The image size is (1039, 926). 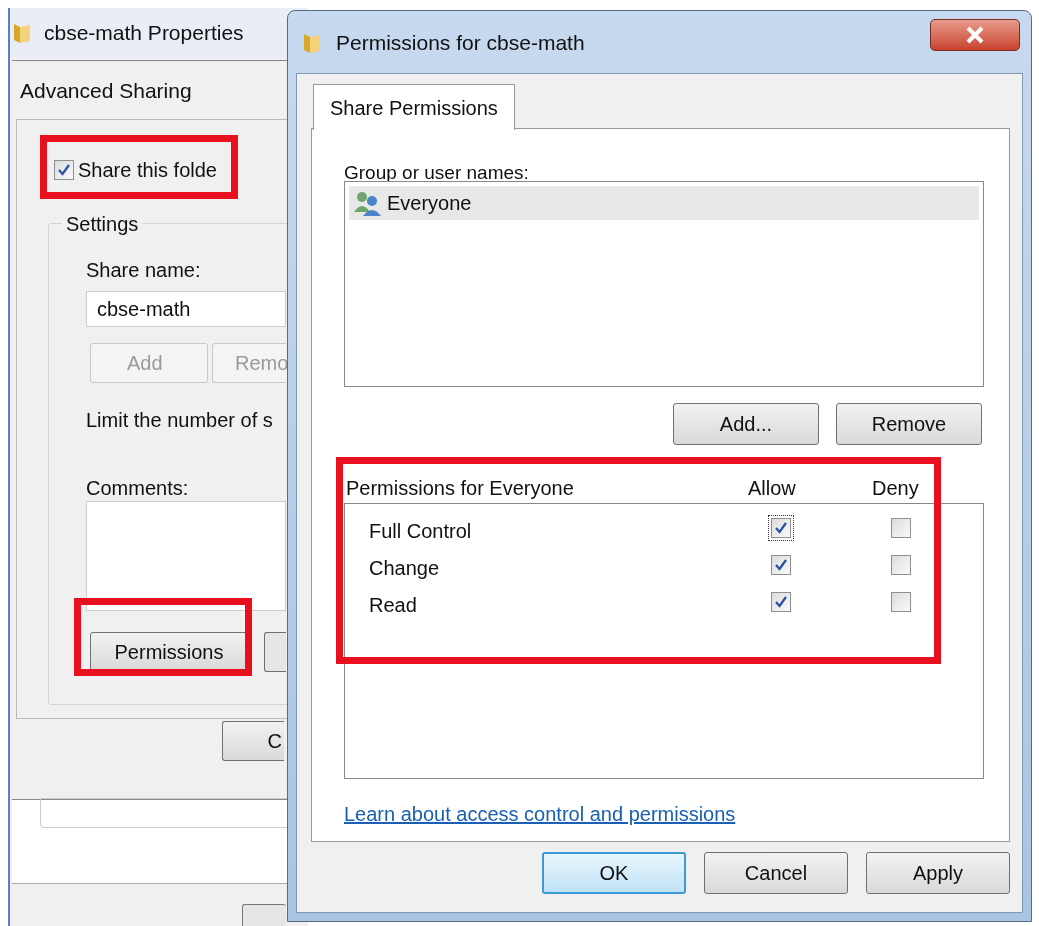 I want to click on help-link: Learn about access control and permissions, so click(x=540, y=814).